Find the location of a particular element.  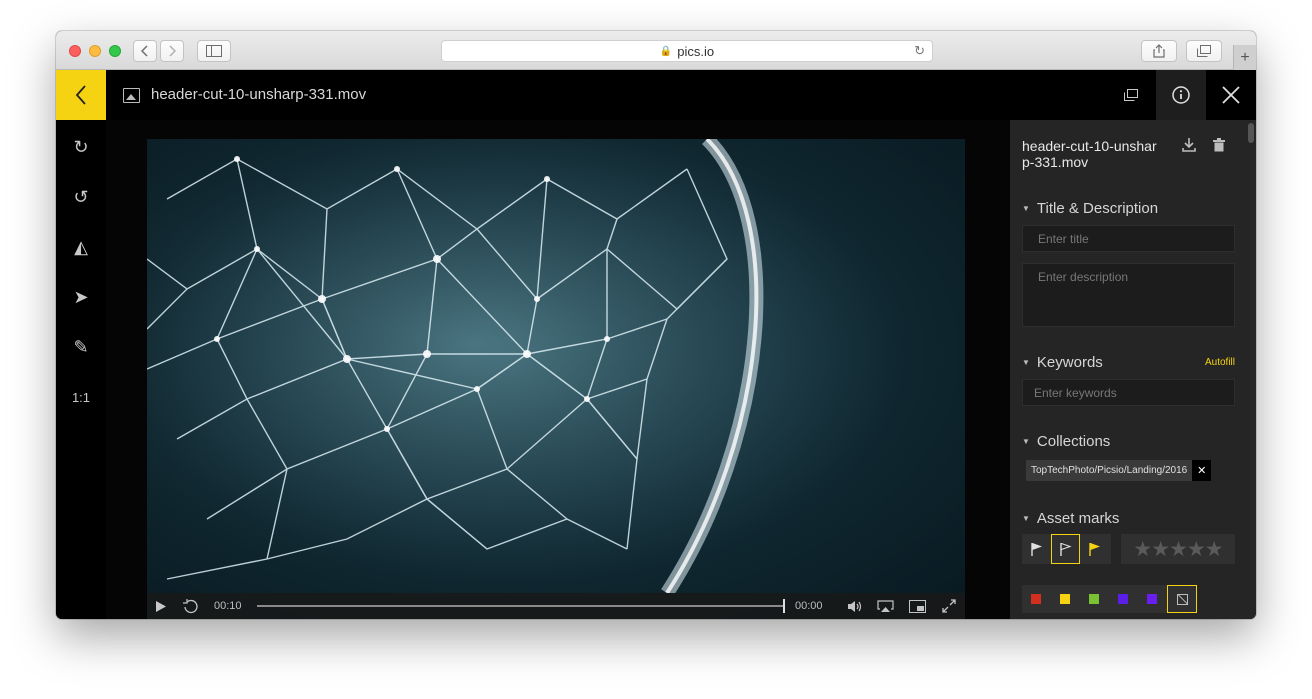

reload-icon: ↻ is located at coordinates (919, 51).